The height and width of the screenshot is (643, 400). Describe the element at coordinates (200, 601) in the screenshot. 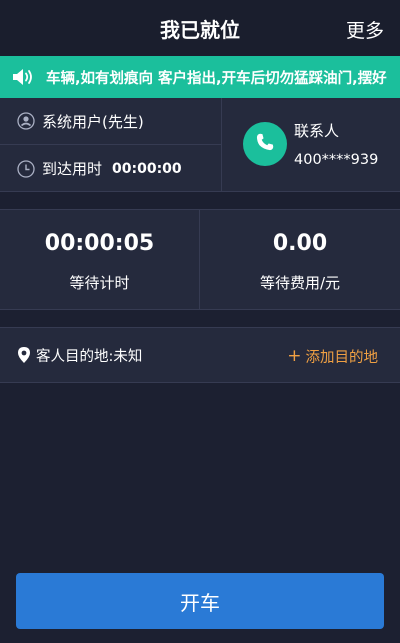

I see `start-drive-button: 开车` at that location.